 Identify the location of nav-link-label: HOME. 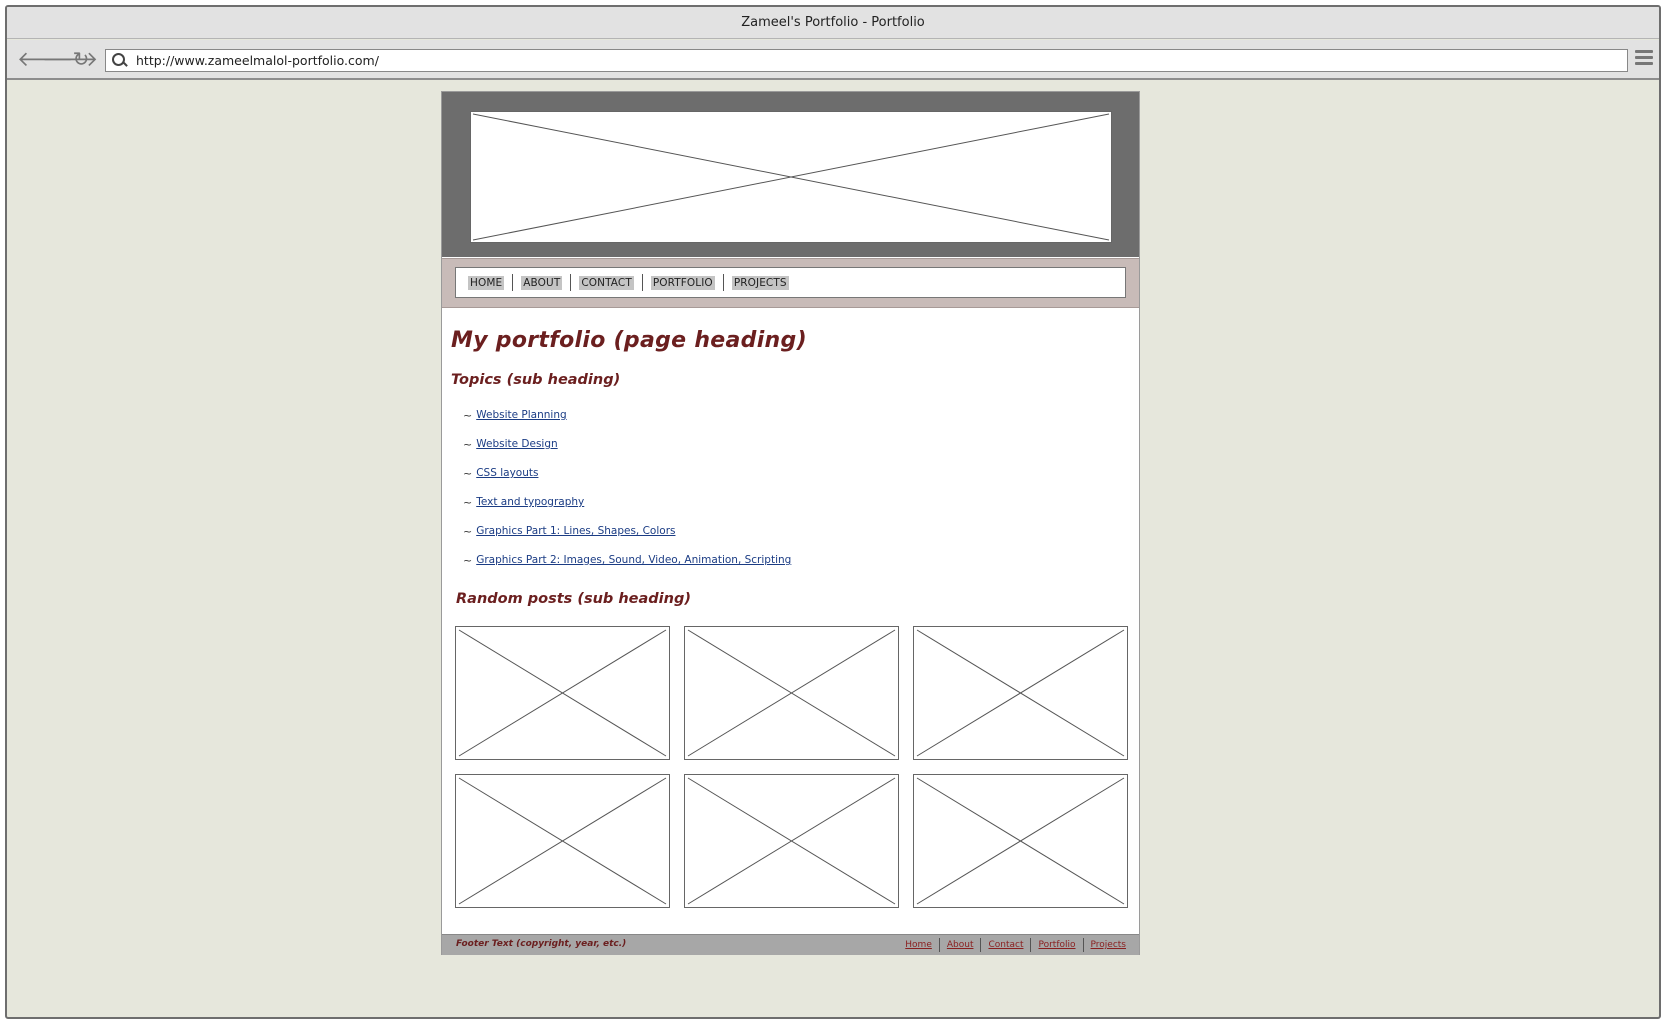
(486, 282).